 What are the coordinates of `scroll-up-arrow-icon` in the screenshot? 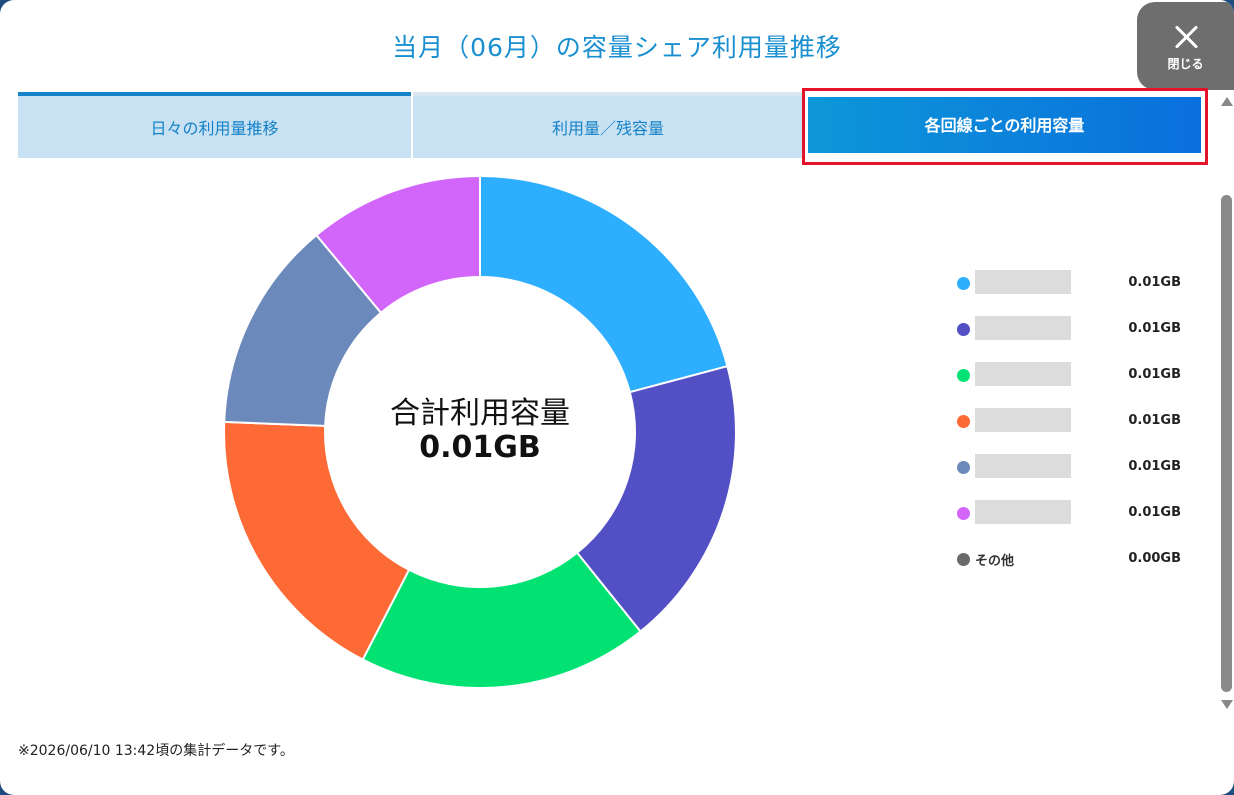 It's located at (1227, 101).